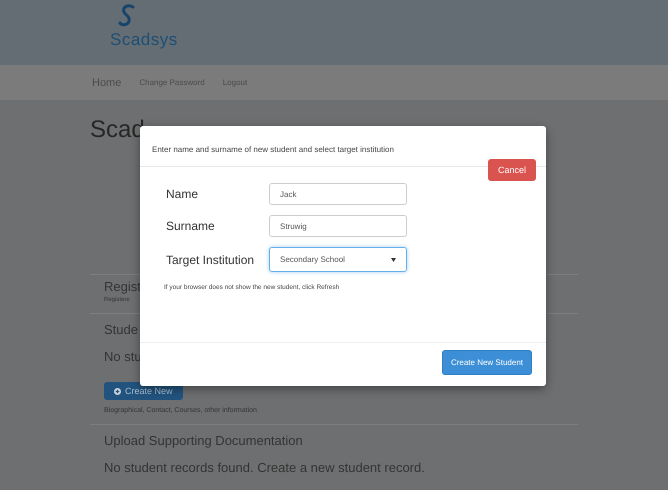 Image resolution: width=668 pixels, height=490 pixels. Describe the element at coordinates (183, 194) in the screenshot. I see `field-label: Name` at that location.